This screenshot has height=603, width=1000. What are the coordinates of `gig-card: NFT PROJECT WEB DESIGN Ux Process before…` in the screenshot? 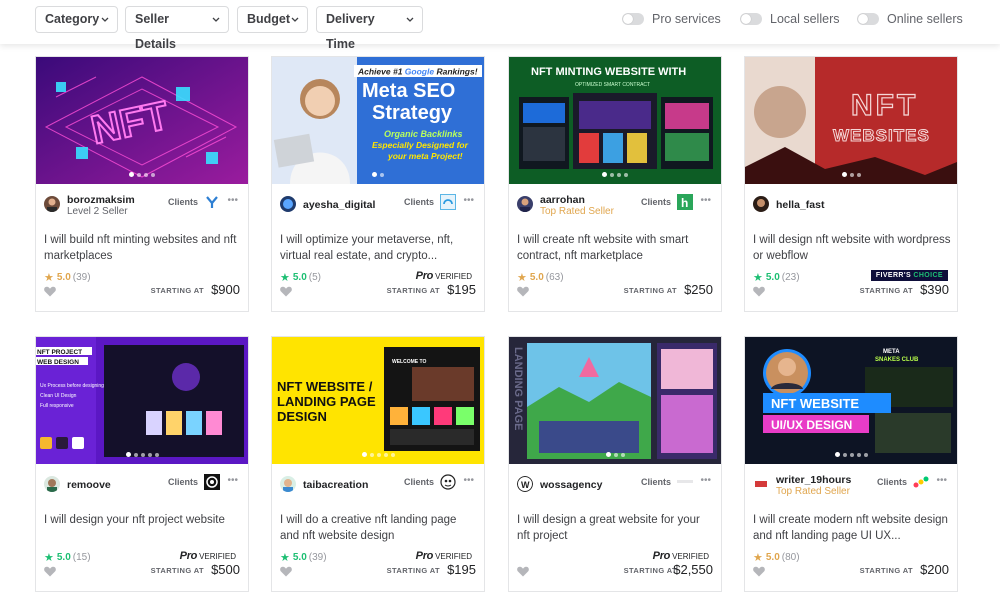 It's located at (142, 464).